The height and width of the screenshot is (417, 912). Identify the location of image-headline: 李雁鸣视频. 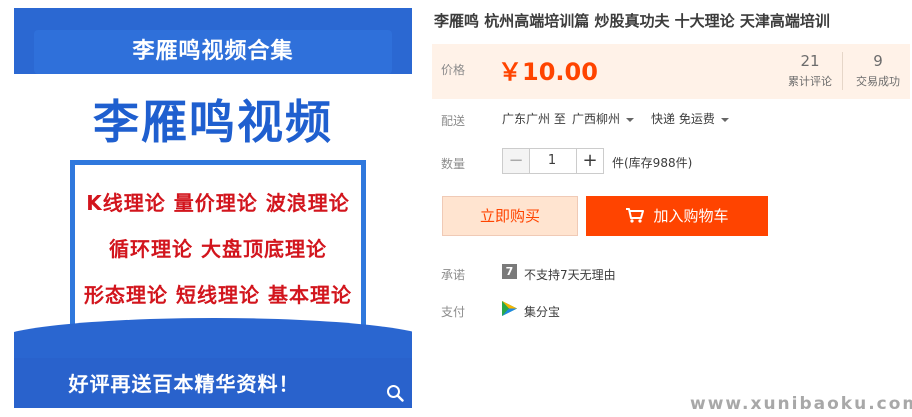
(213, 122).